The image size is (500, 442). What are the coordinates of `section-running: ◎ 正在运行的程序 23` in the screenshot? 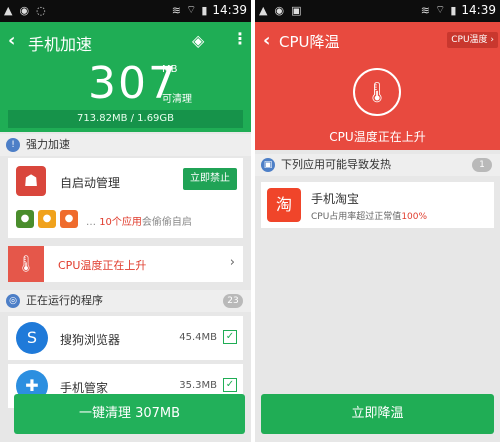 It's located at (125, 301).